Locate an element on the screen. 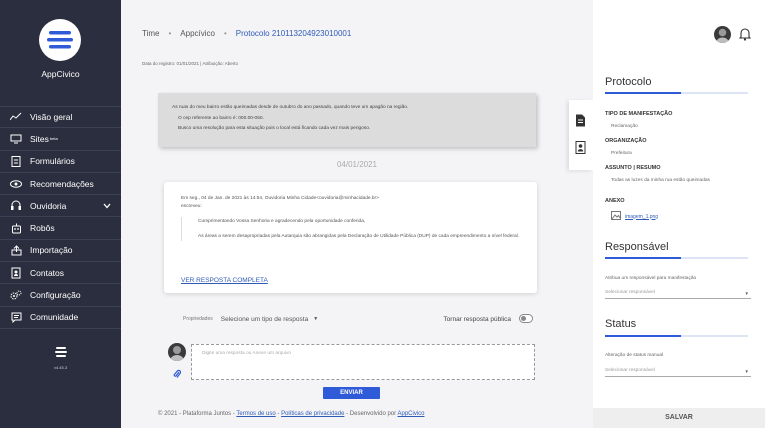 This screenshot has height=428, width=765. sidebar-item-contatos: Contatos is located at coordinates (60, 273).